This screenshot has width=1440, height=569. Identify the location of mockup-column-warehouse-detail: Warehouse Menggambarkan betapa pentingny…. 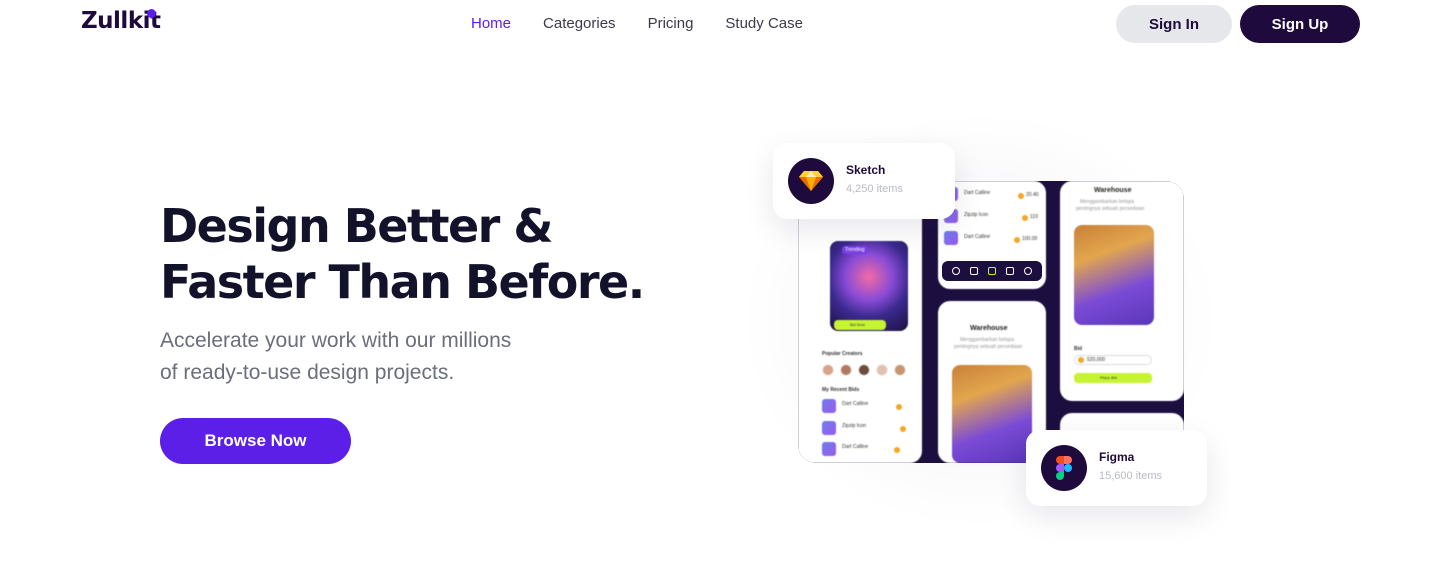
(1122, 291).